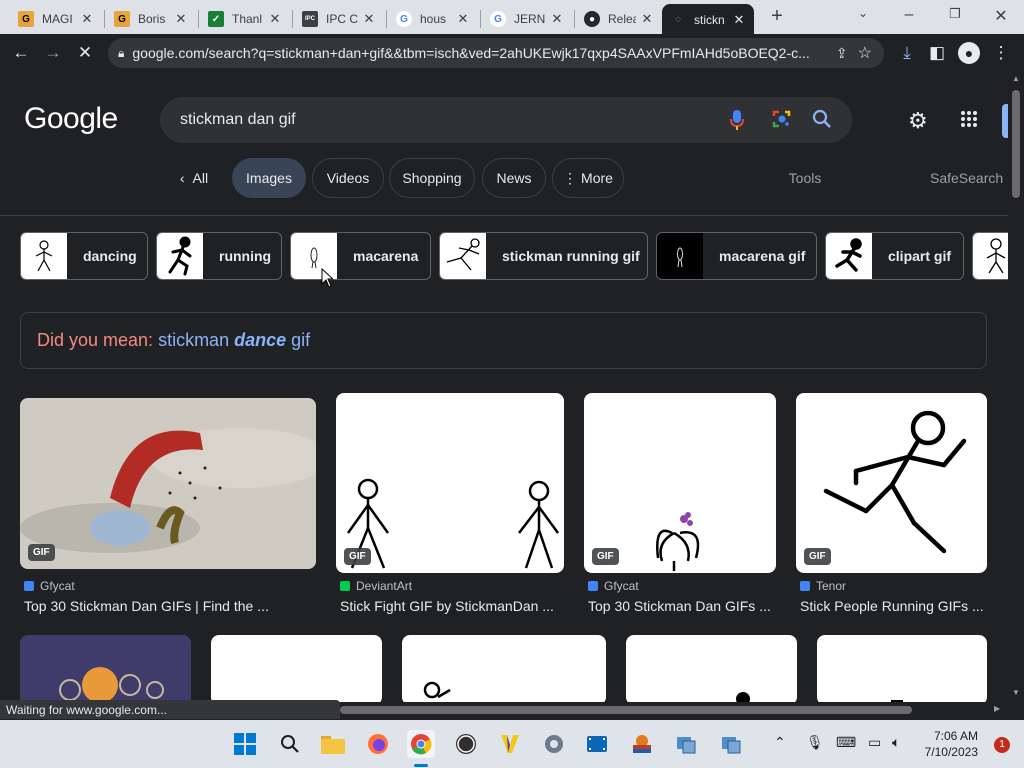 Image resolution: width=1024 pixels, height=768 pixels. What do you see at coordinates (815, 742) in the screenshot?
I see `microphone-tray-icon: 🎙︎` at bounding box center [815, 742].